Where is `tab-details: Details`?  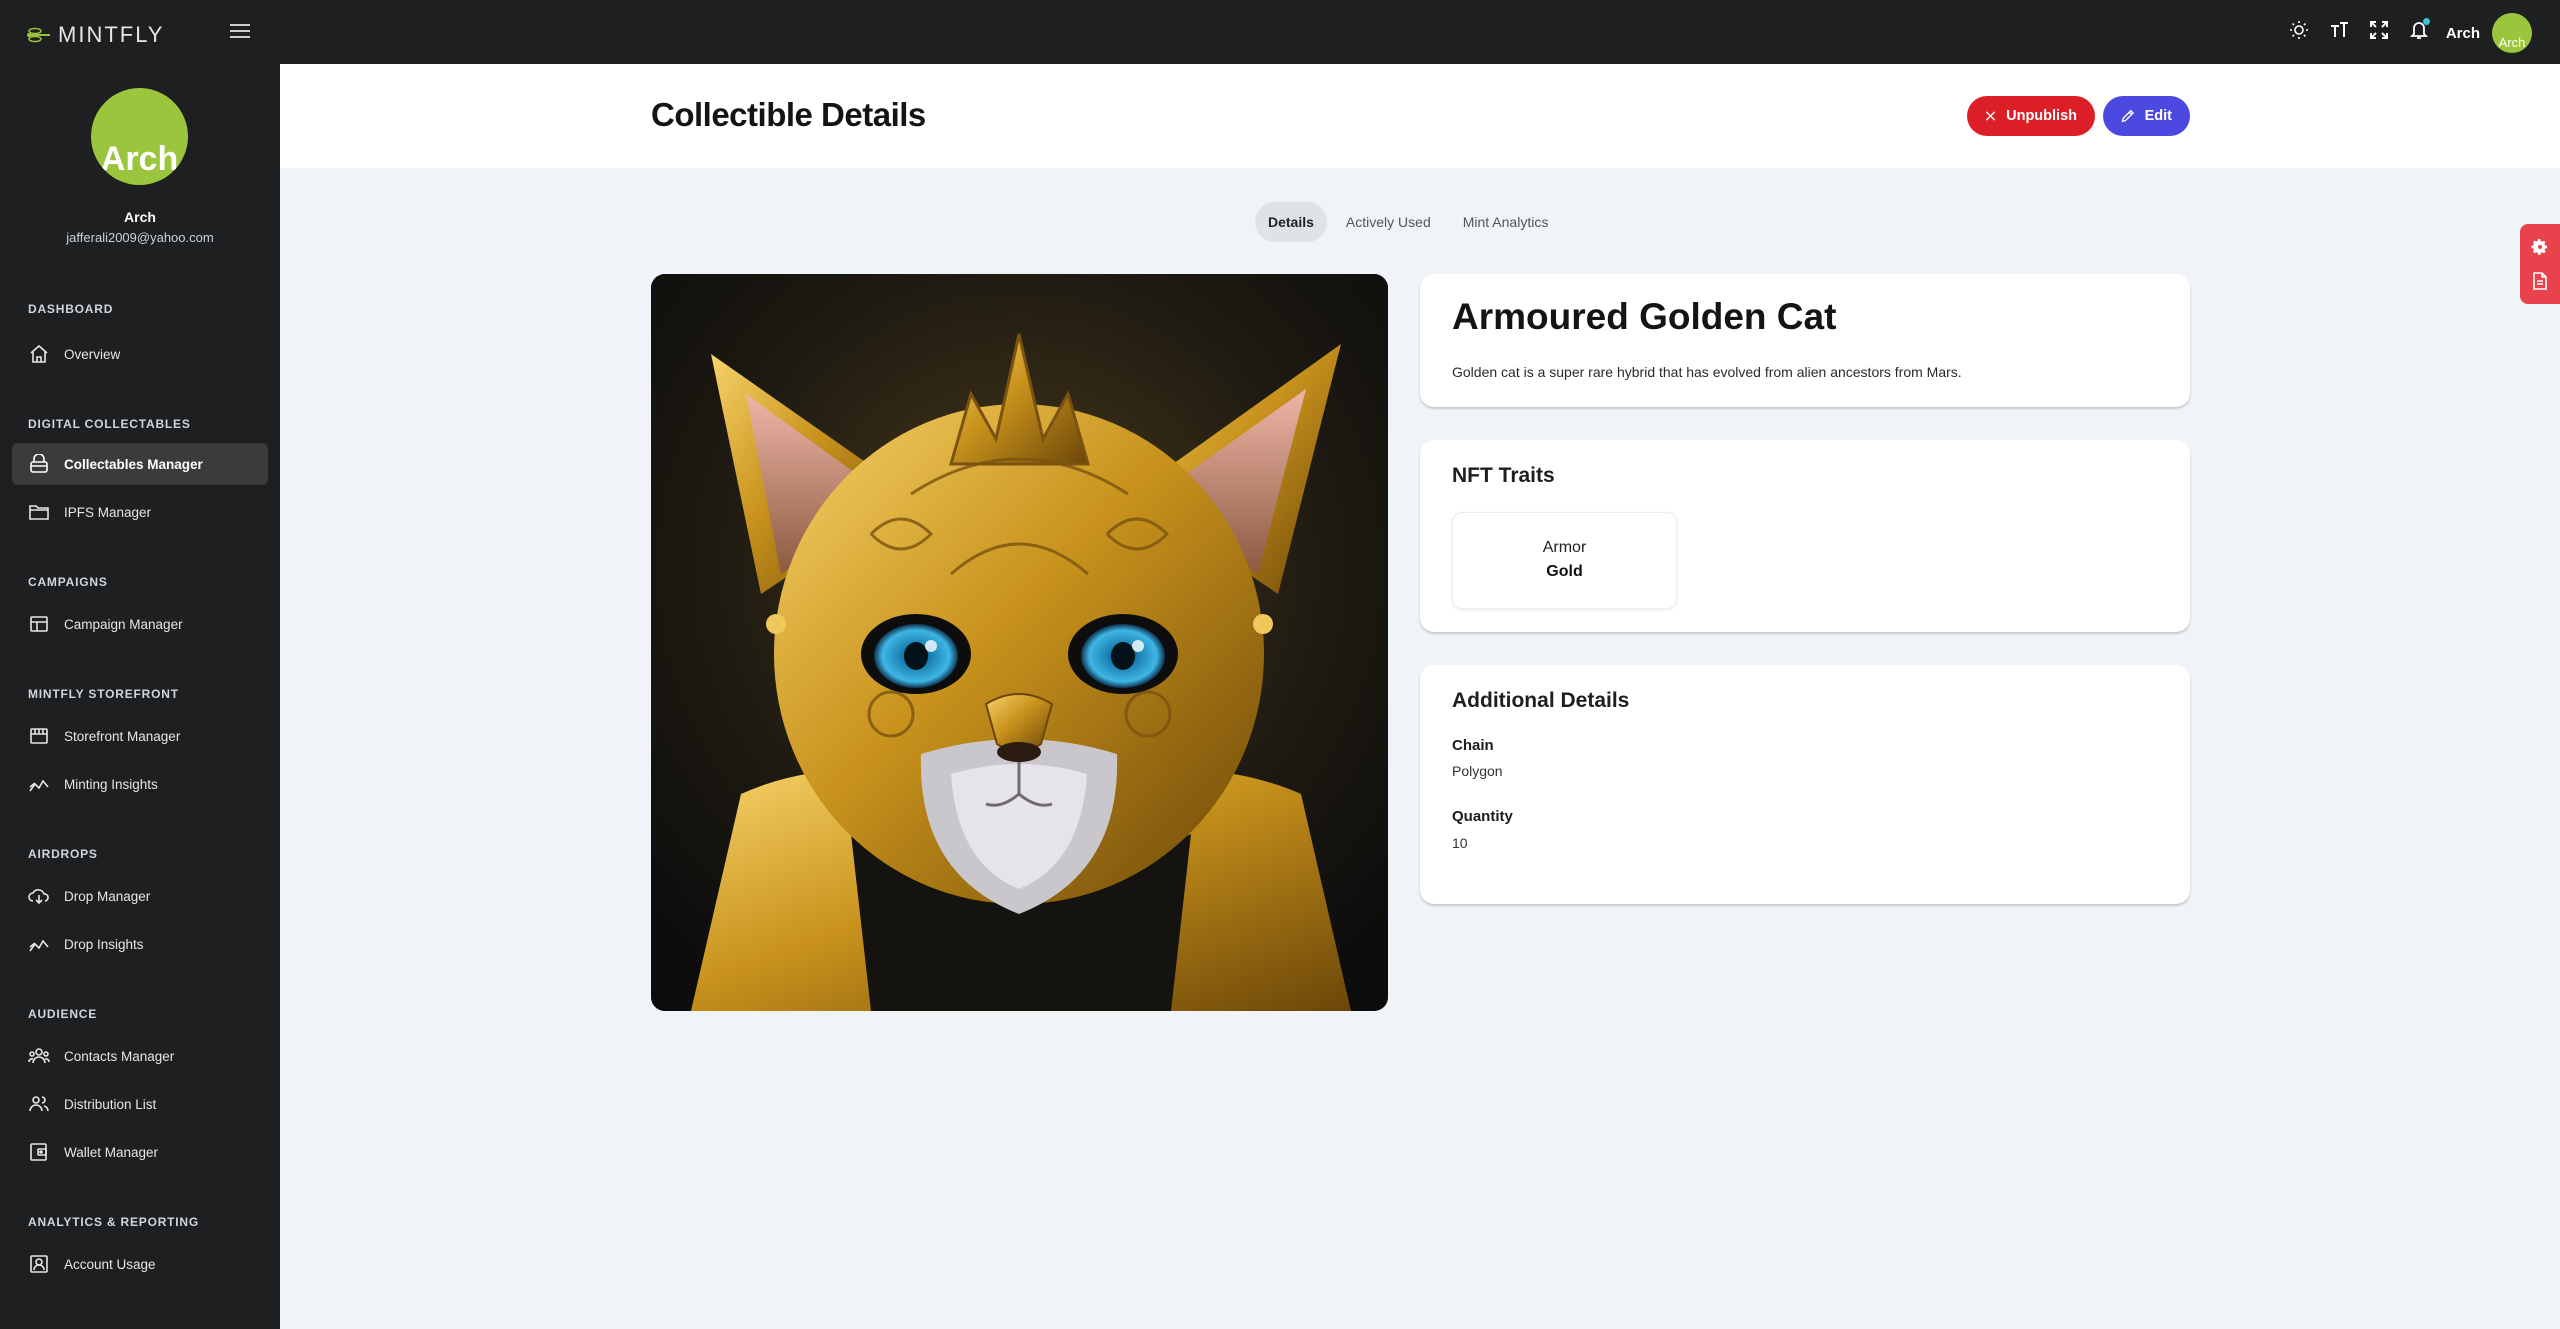 tab-details: Details is located at coordinates (1291, 222).